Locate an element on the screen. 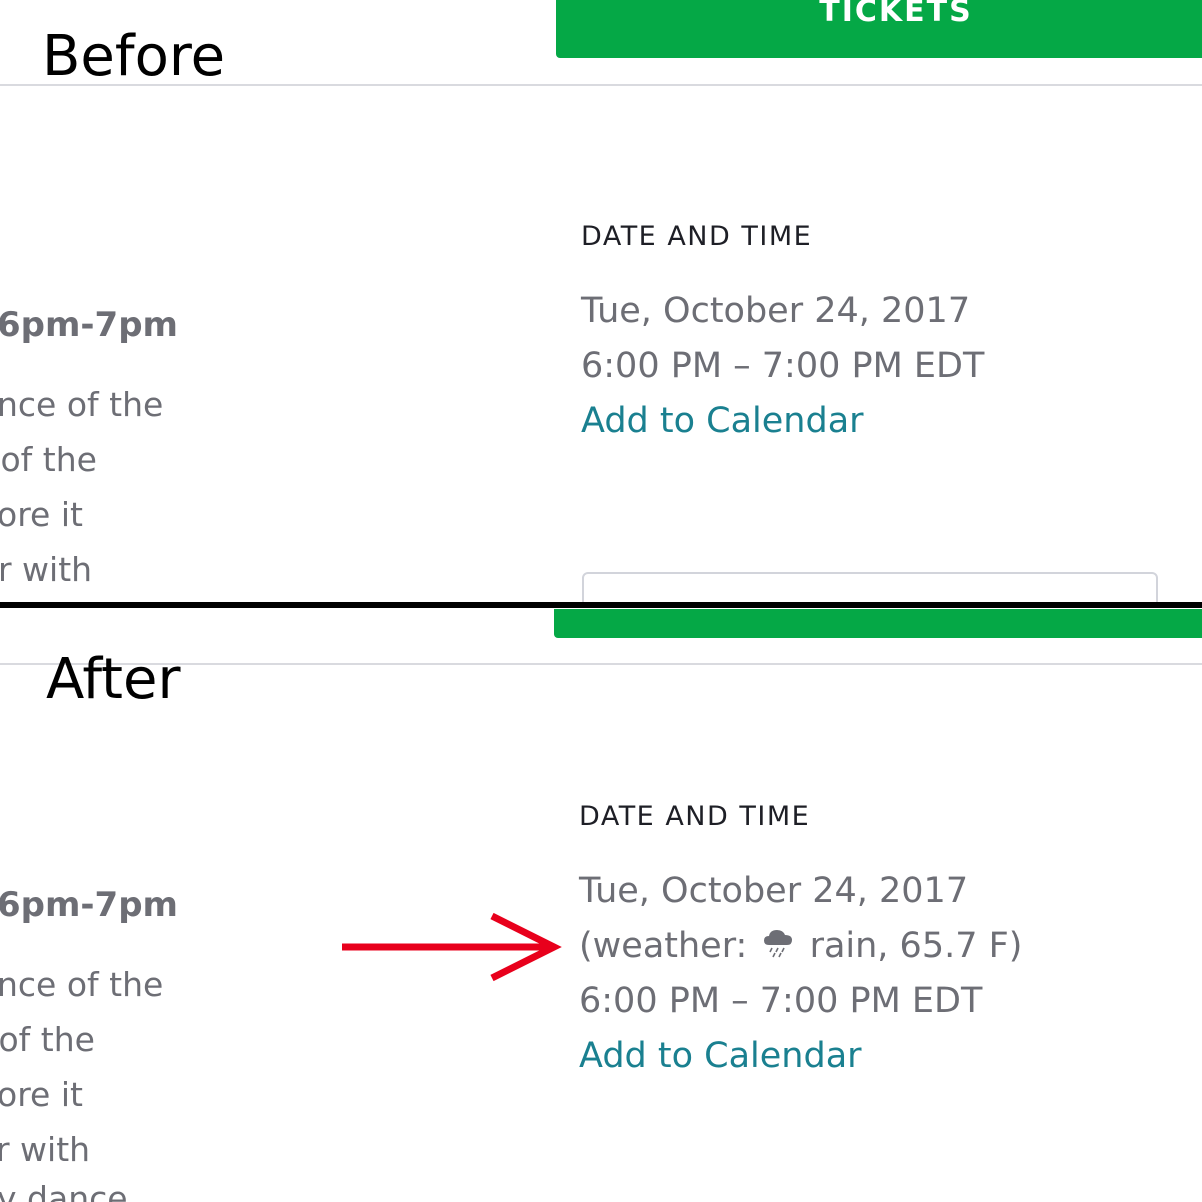 This screenshot has height=1202, width=1202. before-label: Before is located at coordinates (134, 56).